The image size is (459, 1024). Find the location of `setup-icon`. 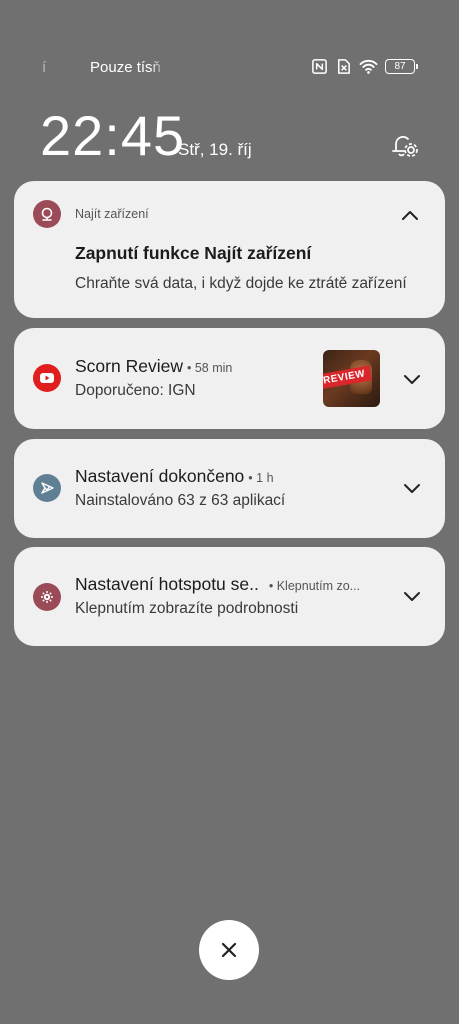

setup-icon is located at coordinates (47, 488).